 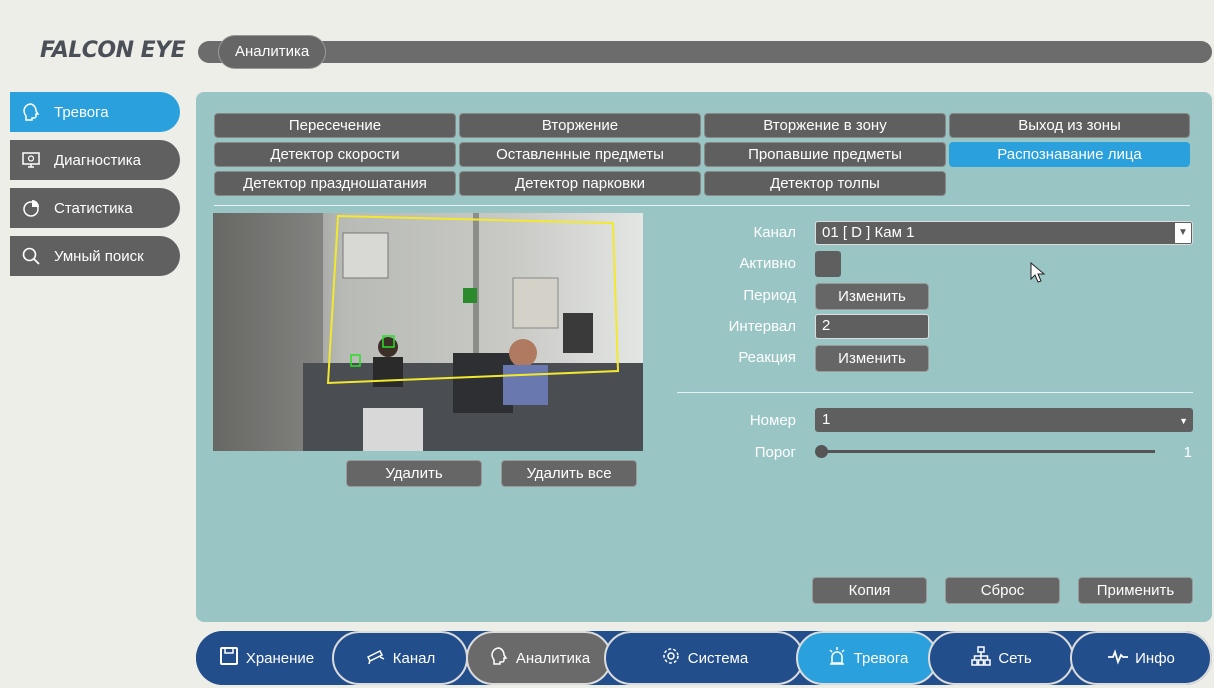 I want to click on tab-crowd-detector: Детектор толпы, so click(x=825, y=183).